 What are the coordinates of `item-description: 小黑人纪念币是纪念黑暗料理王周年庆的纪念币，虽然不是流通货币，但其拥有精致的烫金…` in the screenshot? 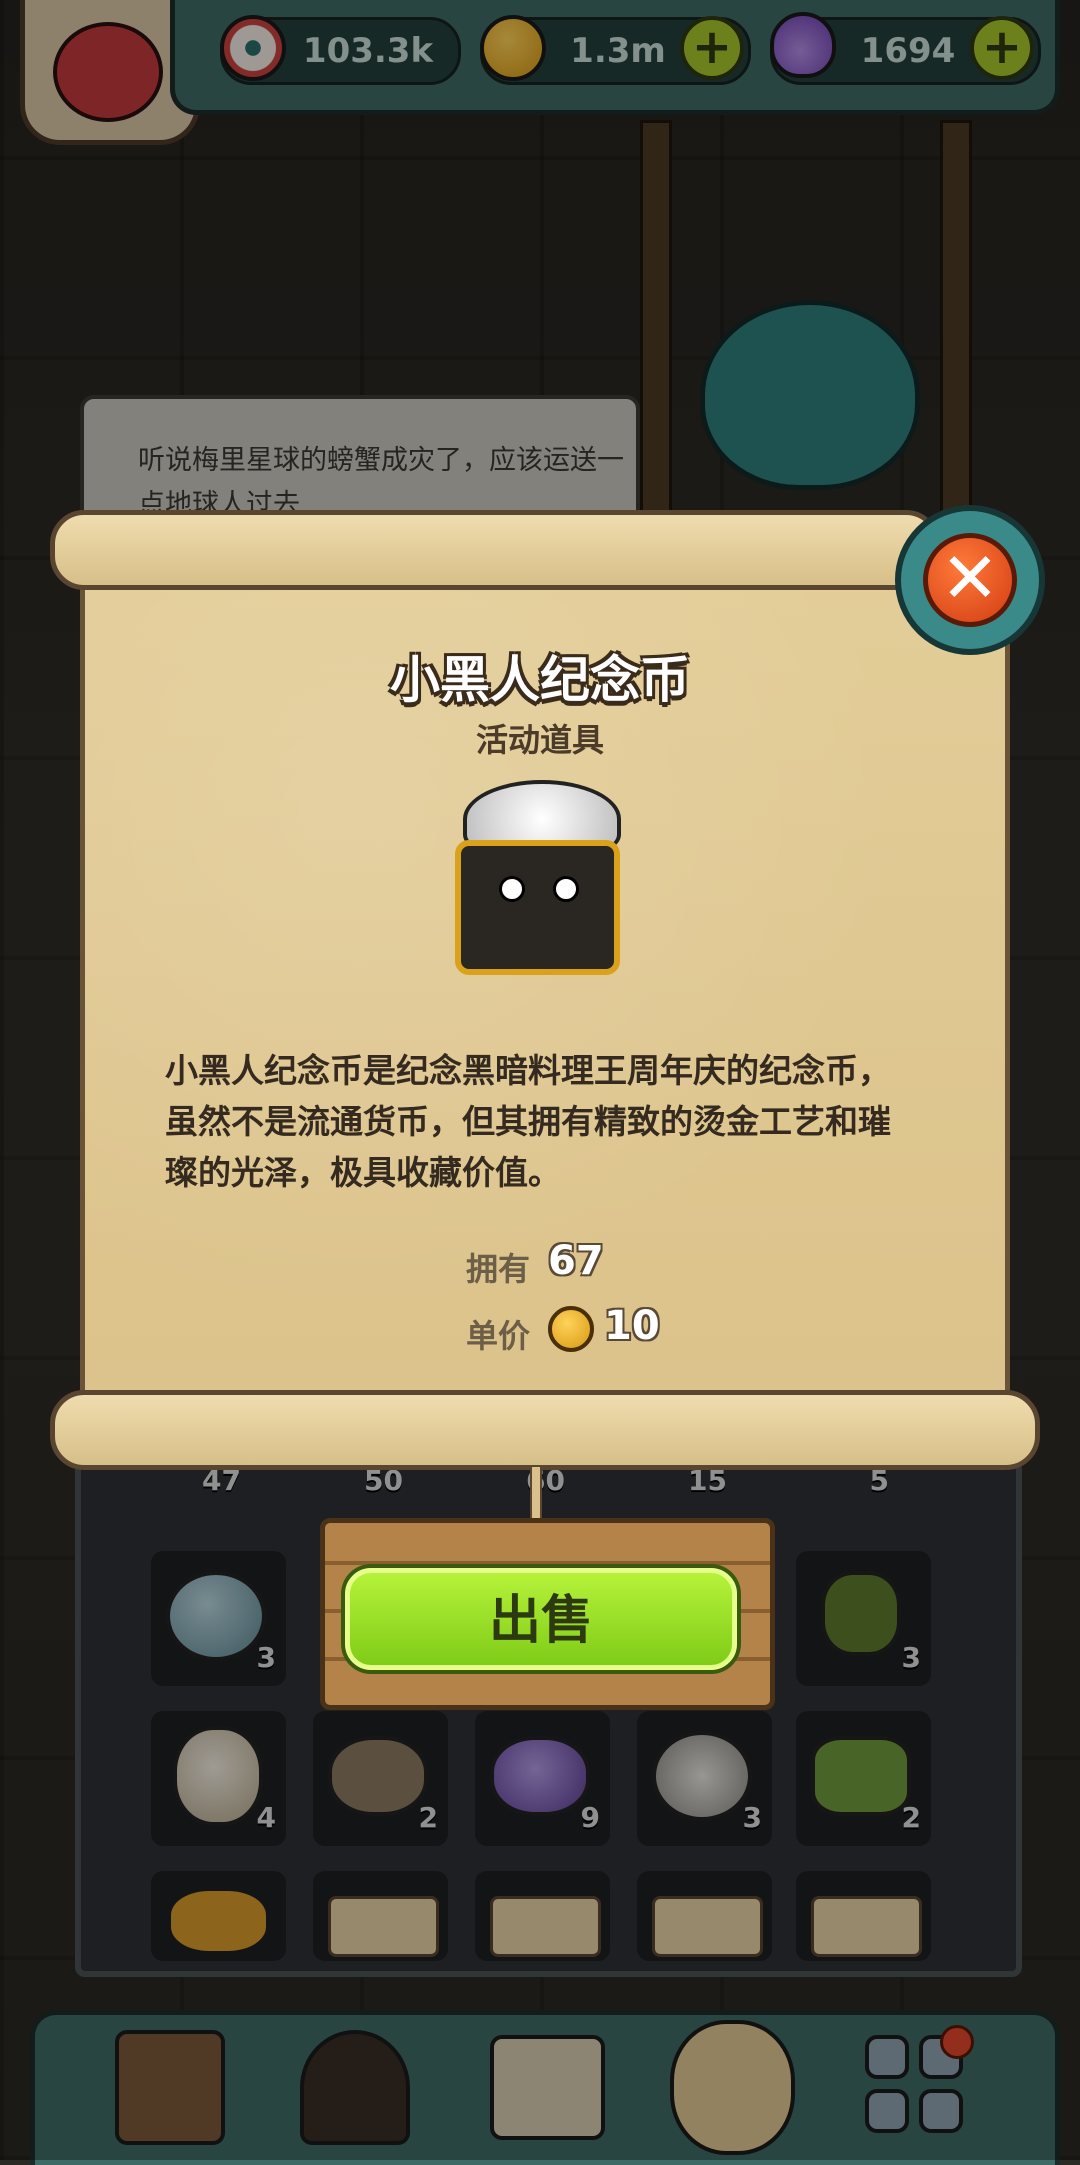 It's located at (528, 1121).